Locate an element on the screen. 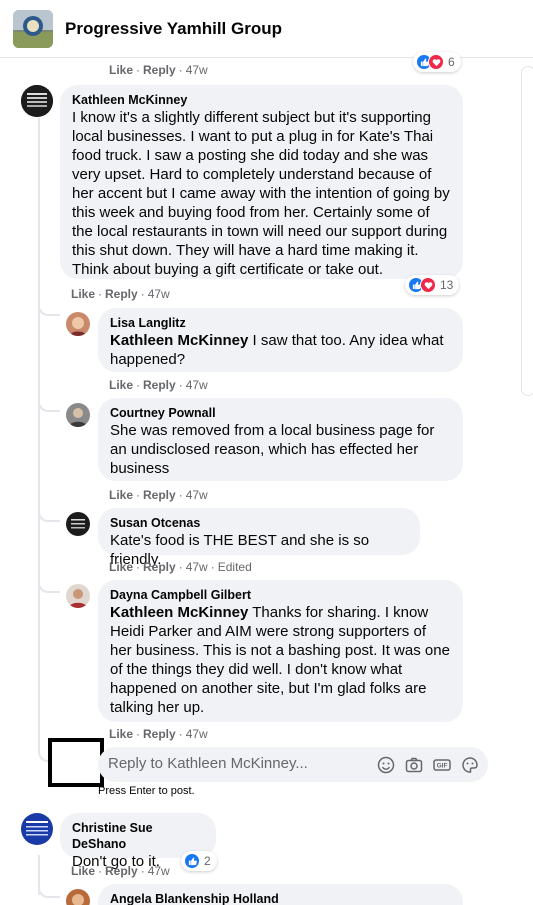 The width and height of the screenshot is (533, 905). reaction-count: 6 is located at coordinates (451, 62).